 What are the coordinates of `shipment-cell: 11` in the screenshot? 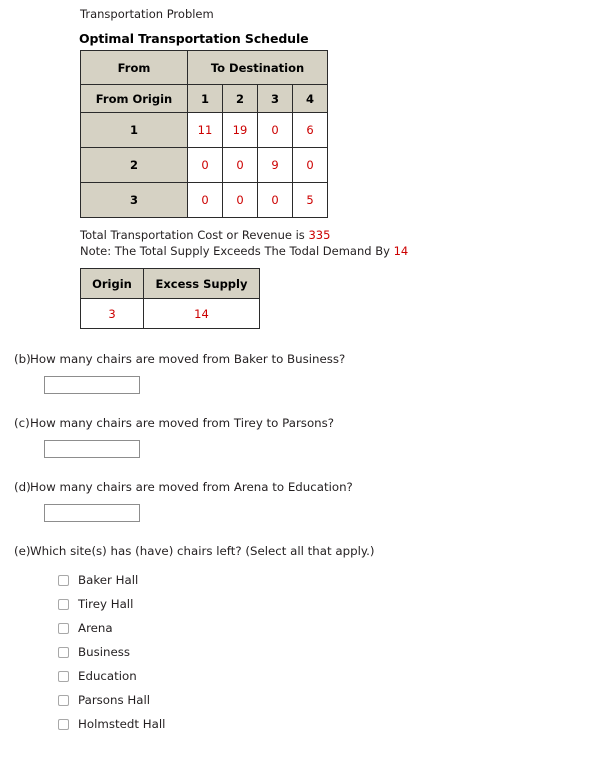 It's located at (205, 130).